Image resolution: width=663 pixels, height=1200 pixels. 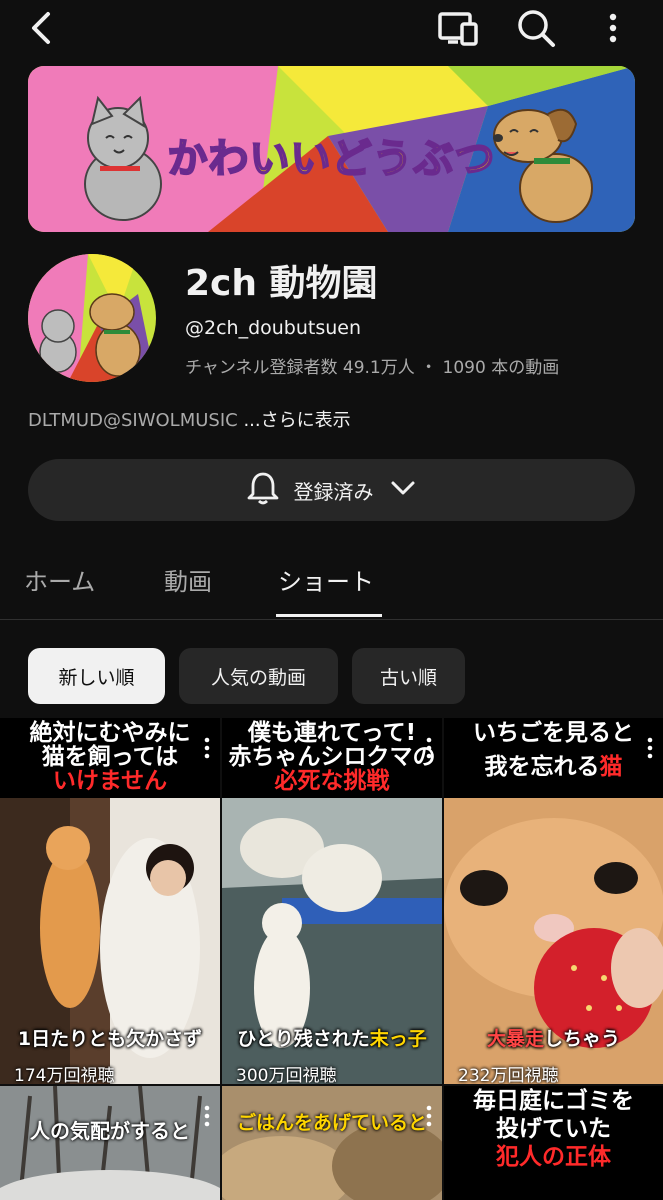 I want to click on channel-handle: @2ch_doubutsuen, so click(x=273, y=328).